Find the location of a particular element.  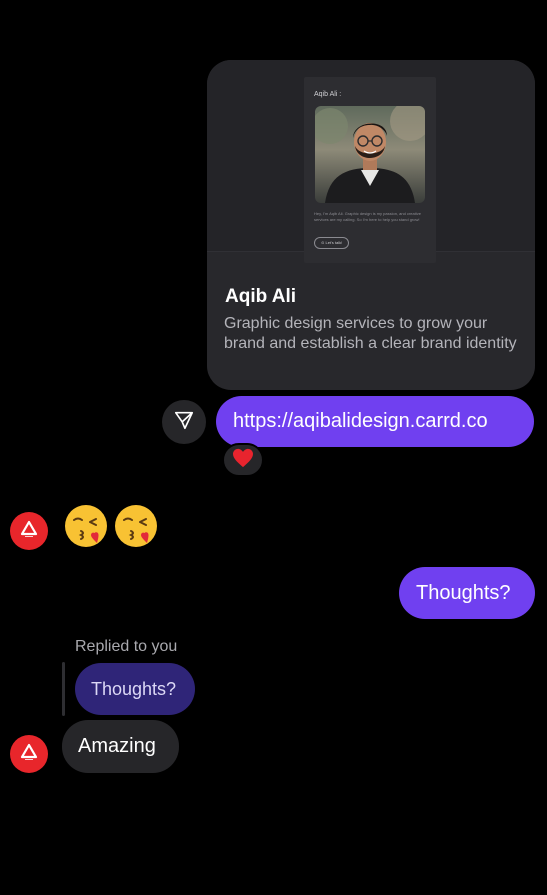

profile-photo is located at coordinates (370, 154).